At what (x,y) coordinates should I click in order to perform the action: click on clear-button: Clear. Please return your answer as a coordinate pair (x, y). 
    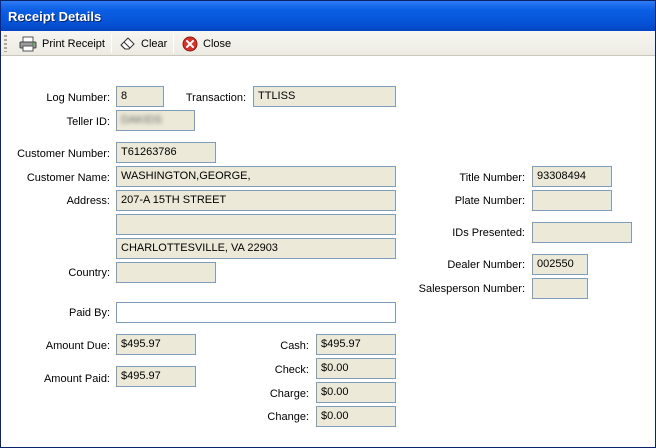
    Looking at the image, I should click on (143, 43).